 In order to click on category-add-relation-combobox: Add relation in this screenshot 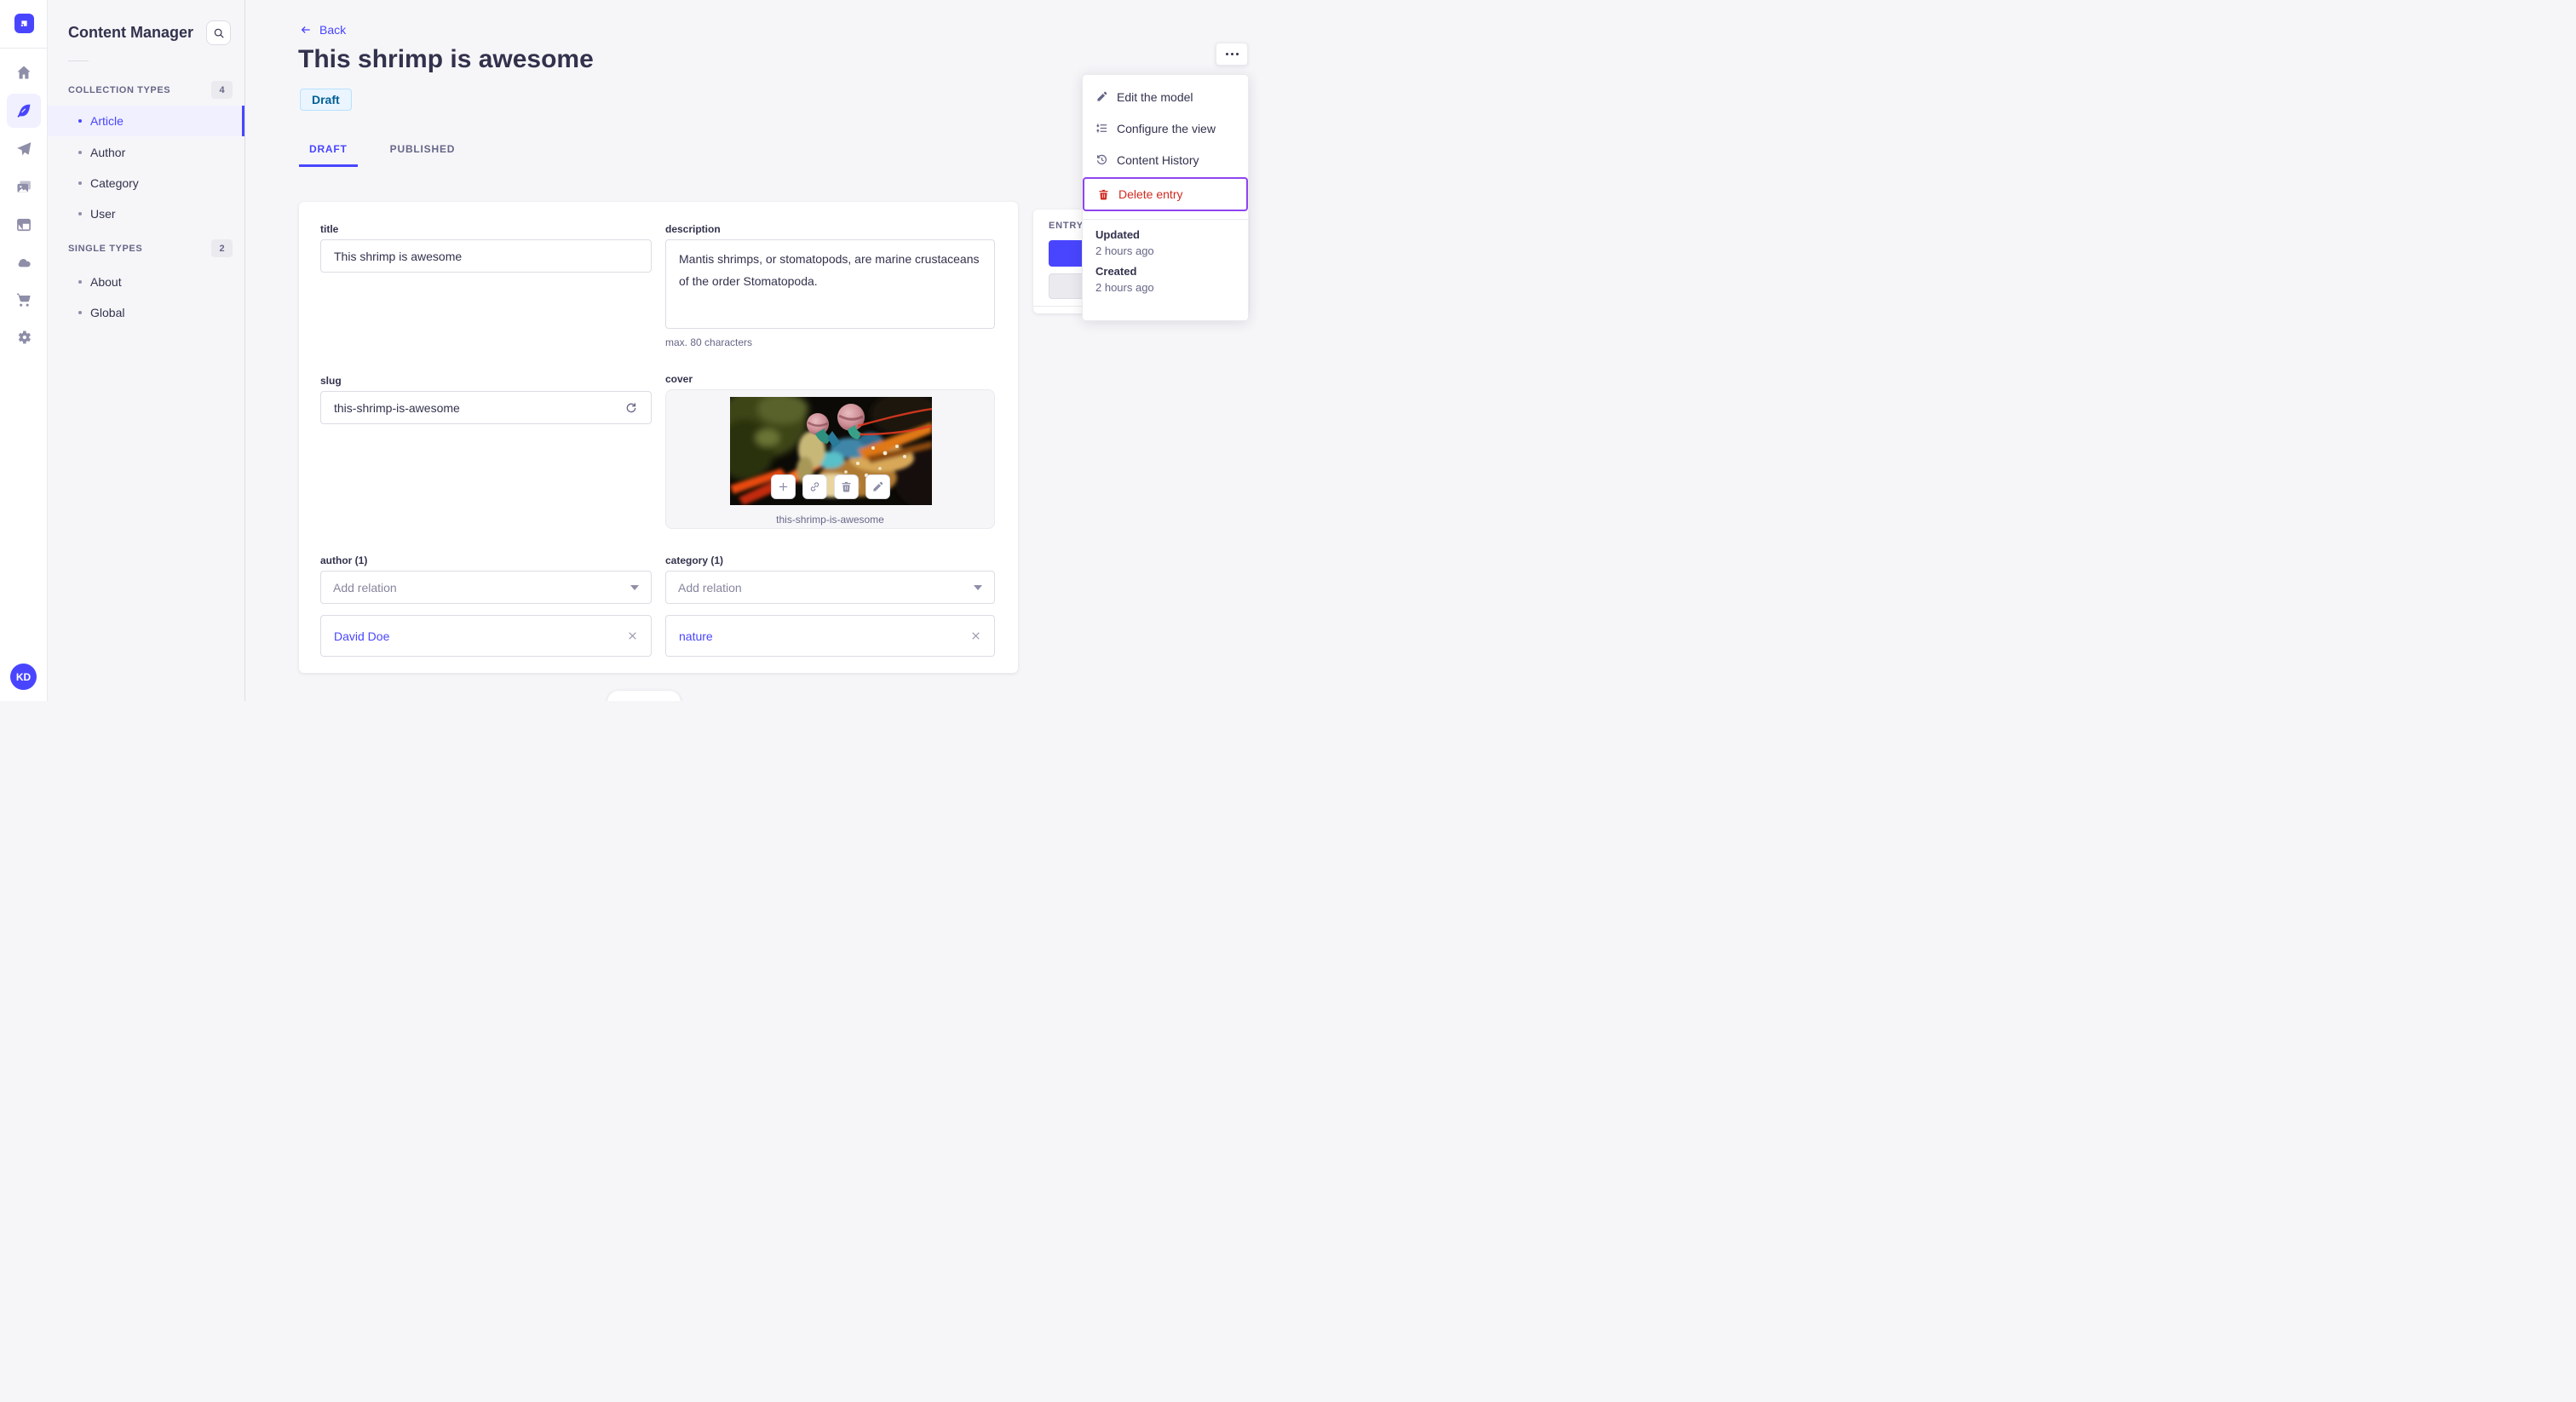, I will do `click(830, 587)`.